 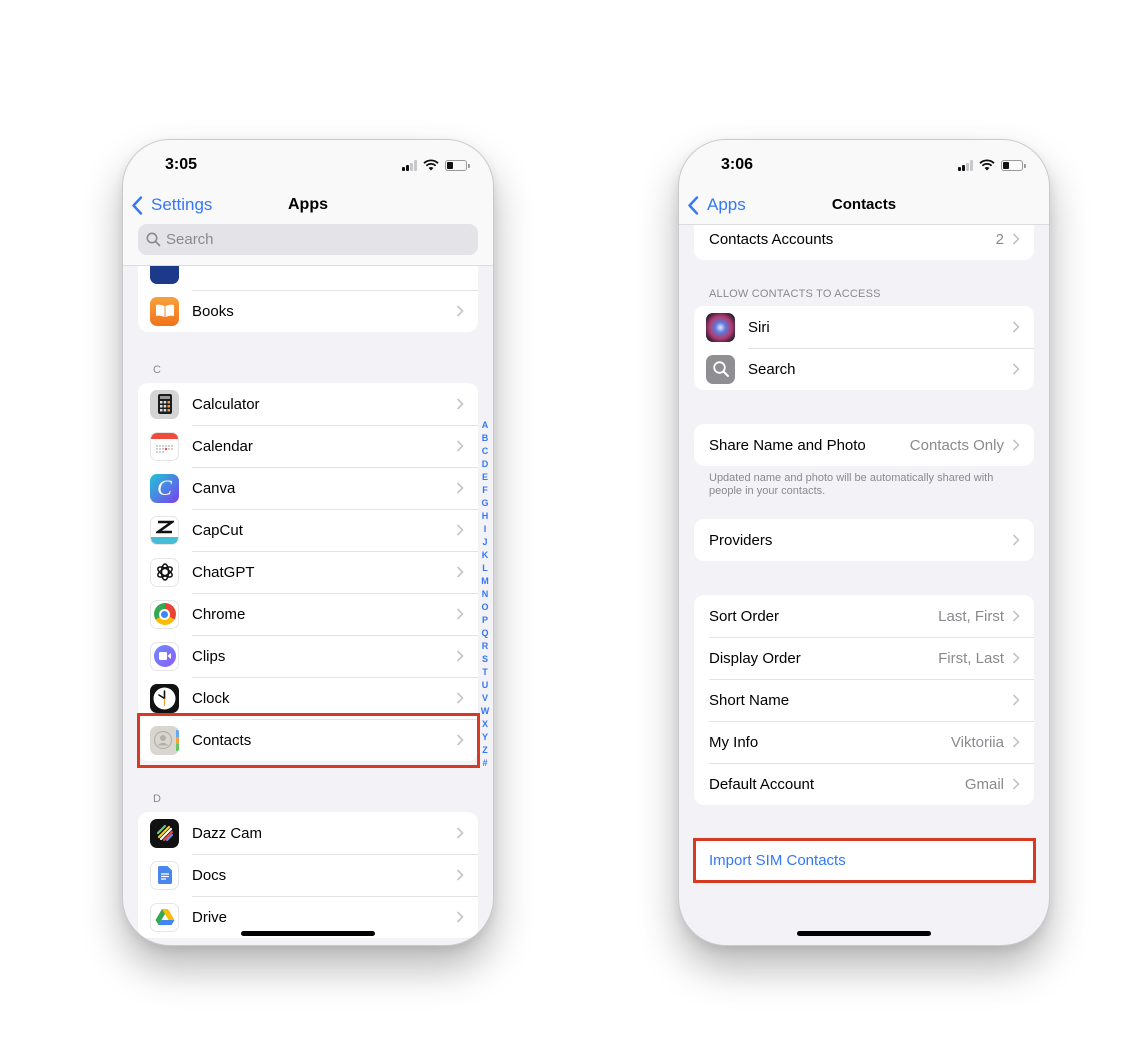 I want to click on list-item-chatgpt: ChatGPT, so click(x=308, y=572).